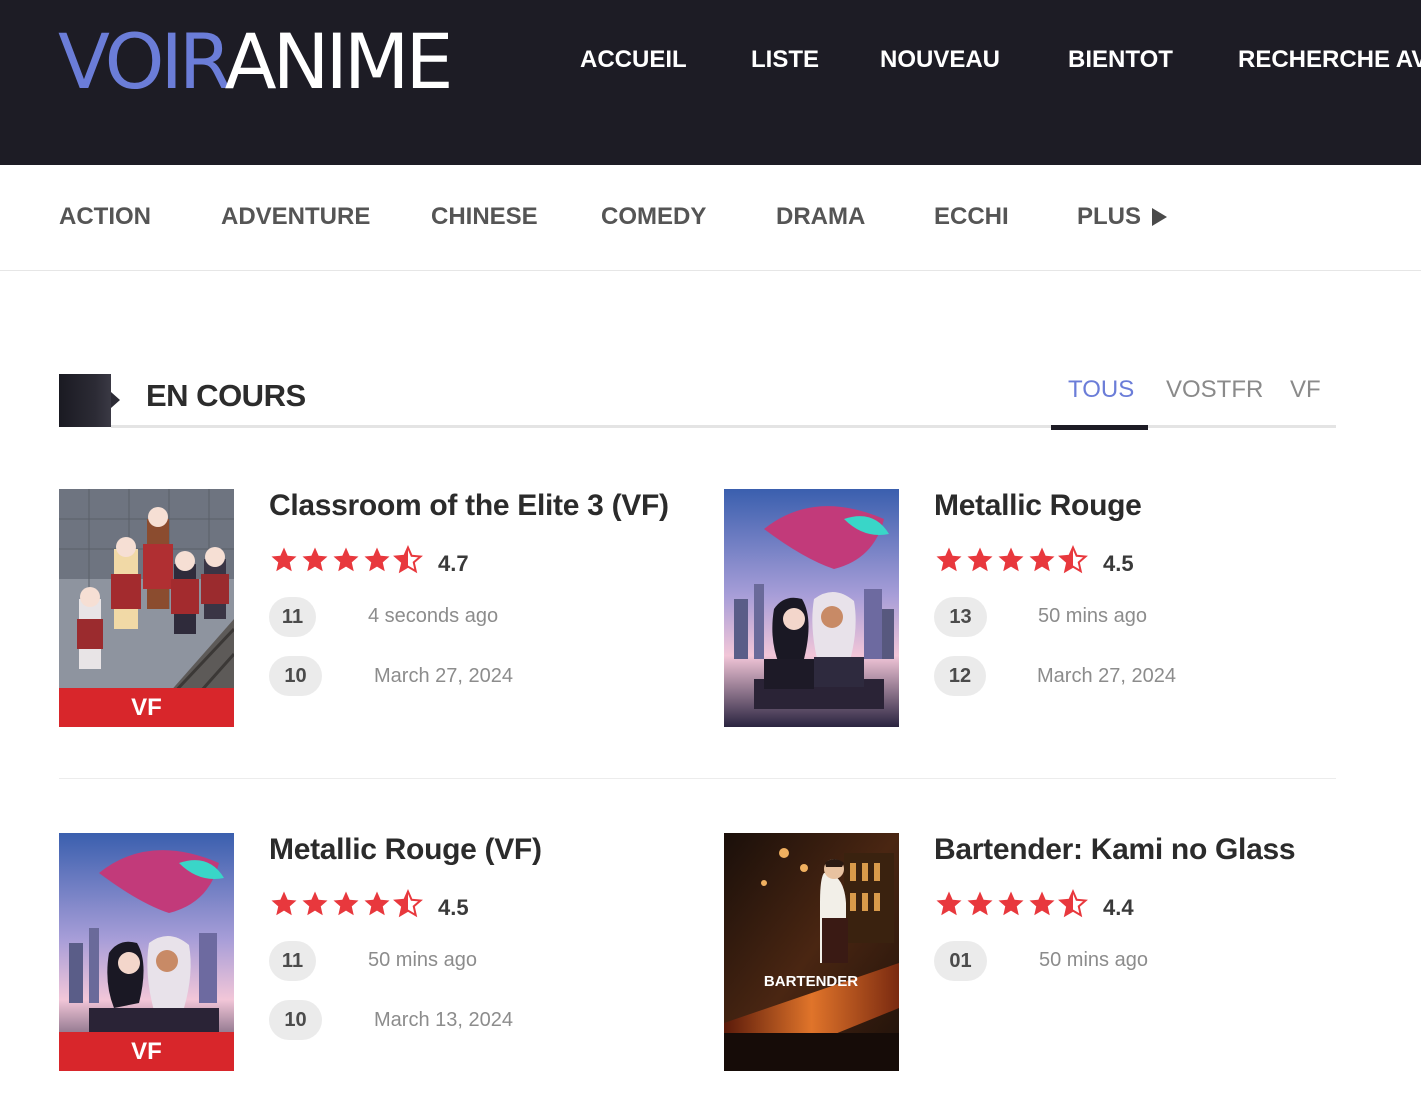  Describe the element at coordinates (1109, 217) in the screenshot. I see `genre-plus: PLUS` at that location.